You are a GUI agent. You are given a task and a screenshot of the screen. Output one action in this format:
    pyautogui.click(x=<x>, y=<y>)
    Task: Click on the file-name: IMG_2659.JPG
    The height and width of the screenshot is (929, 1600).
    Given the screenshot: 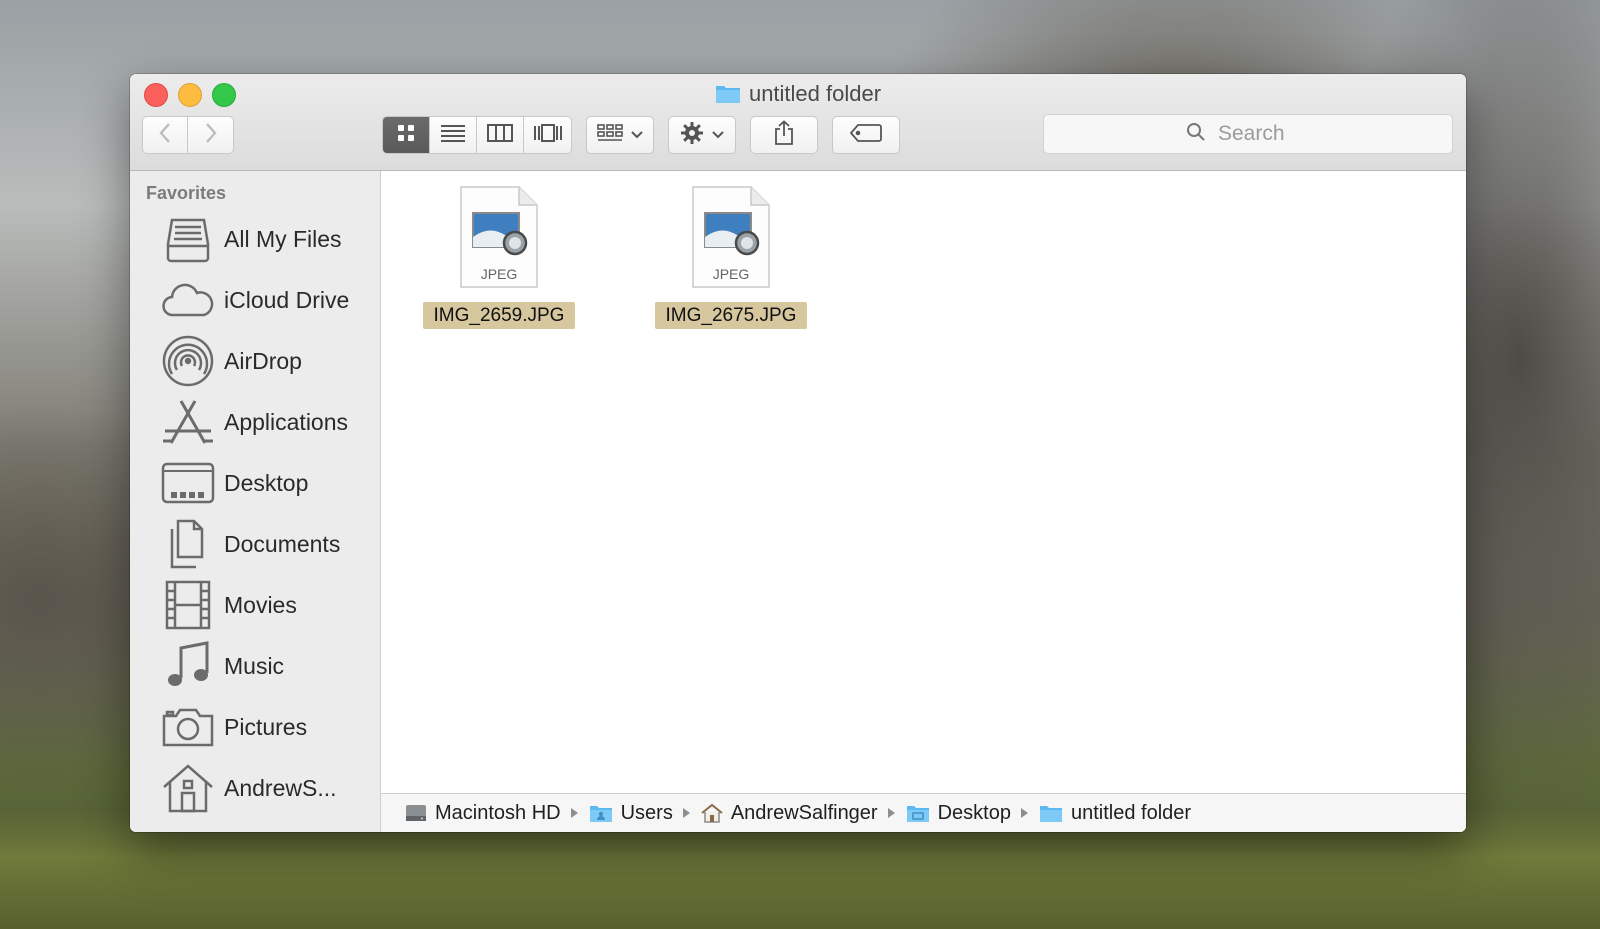 What is the action you would take?
    pyautogui.click(x=499, y=315)
    